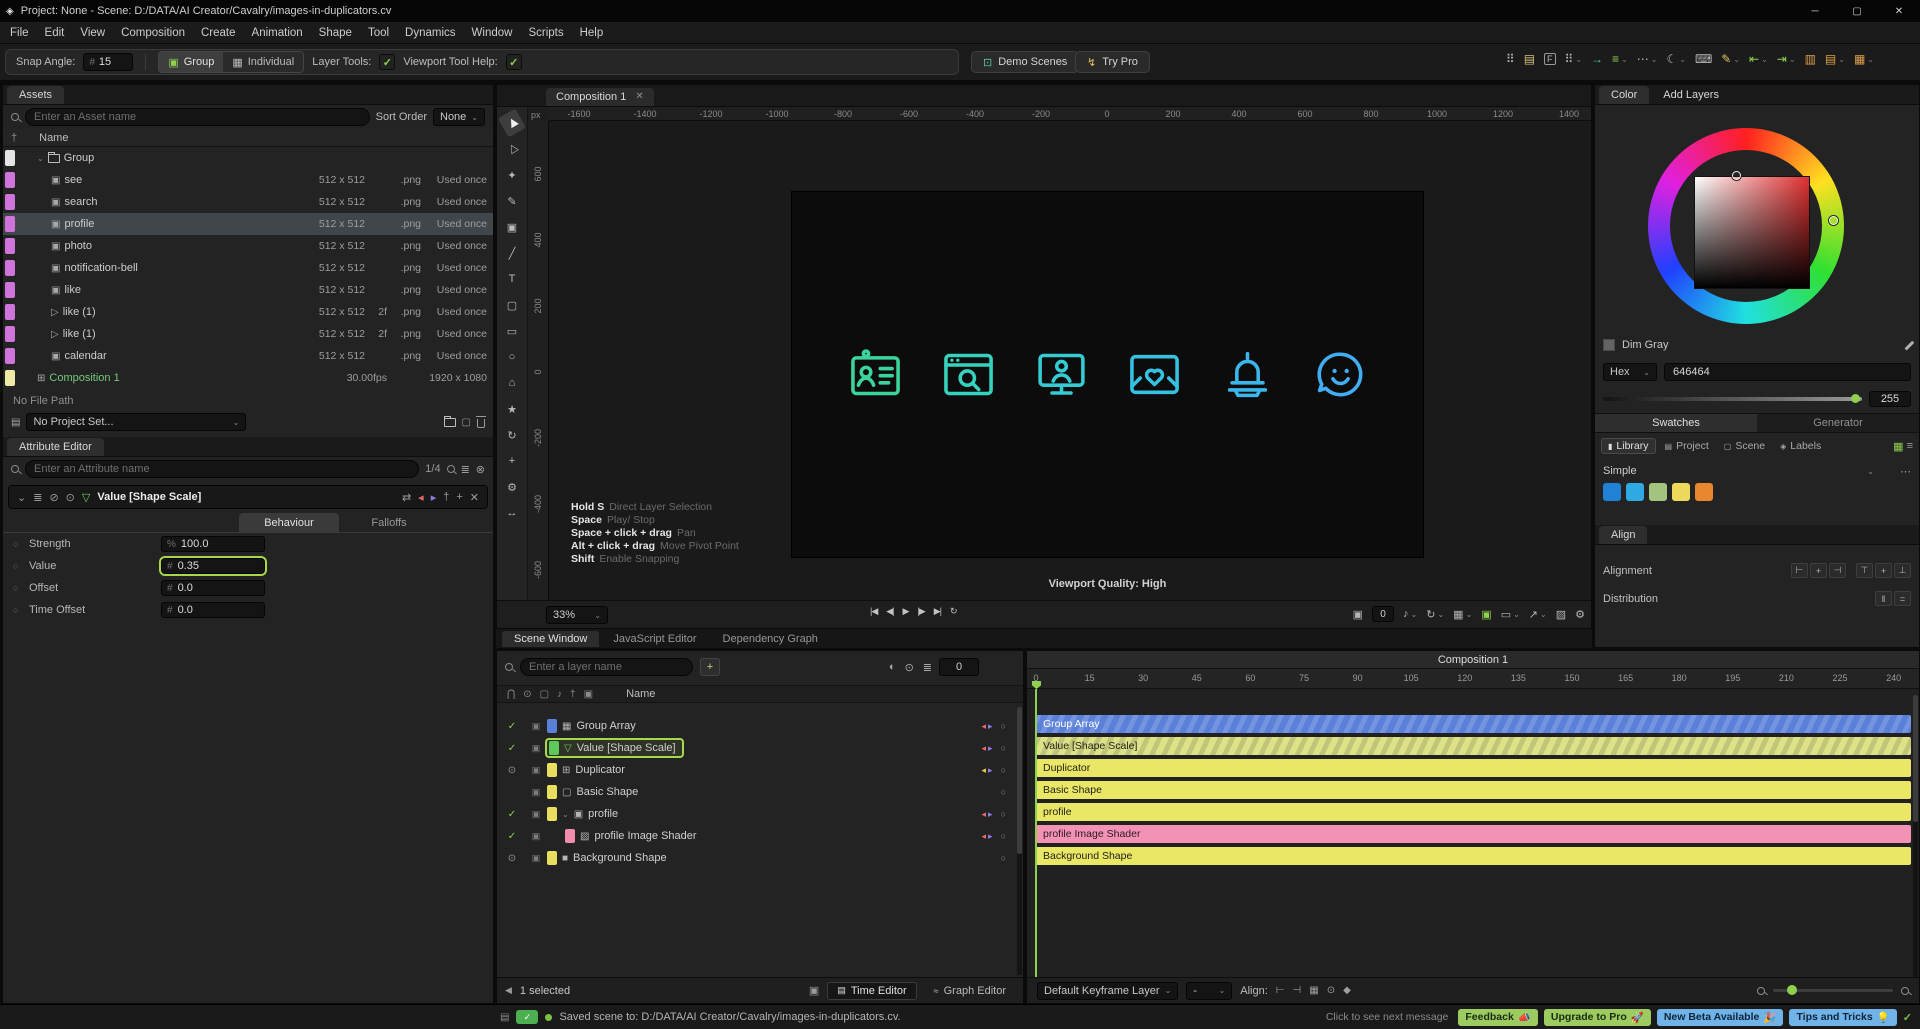 Image resolution: width=1920 pixels, height=1029 pixels. I want to click on menu-shape: Shape, so click(335, 33).